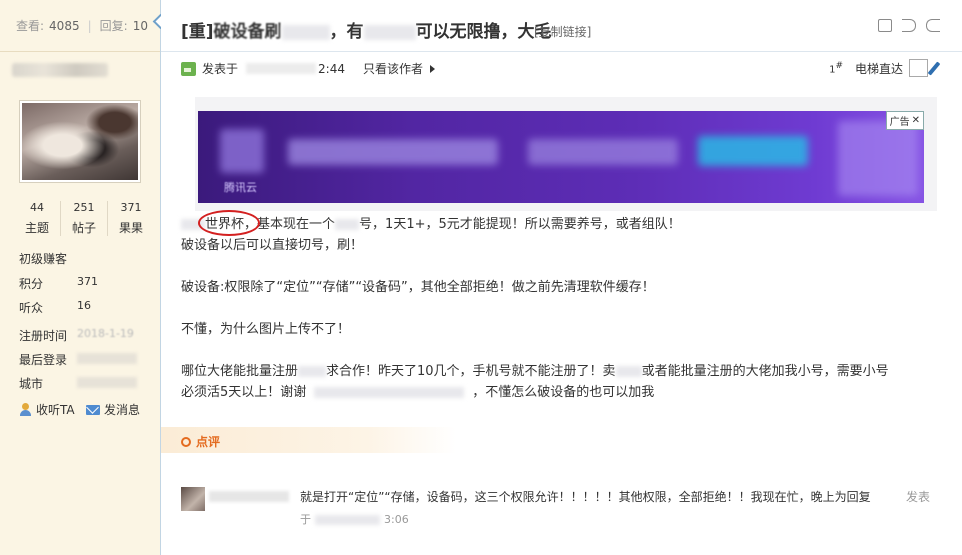 This screenshot has width=962, height=555. I want to click on comment-username, so click(249, 496).